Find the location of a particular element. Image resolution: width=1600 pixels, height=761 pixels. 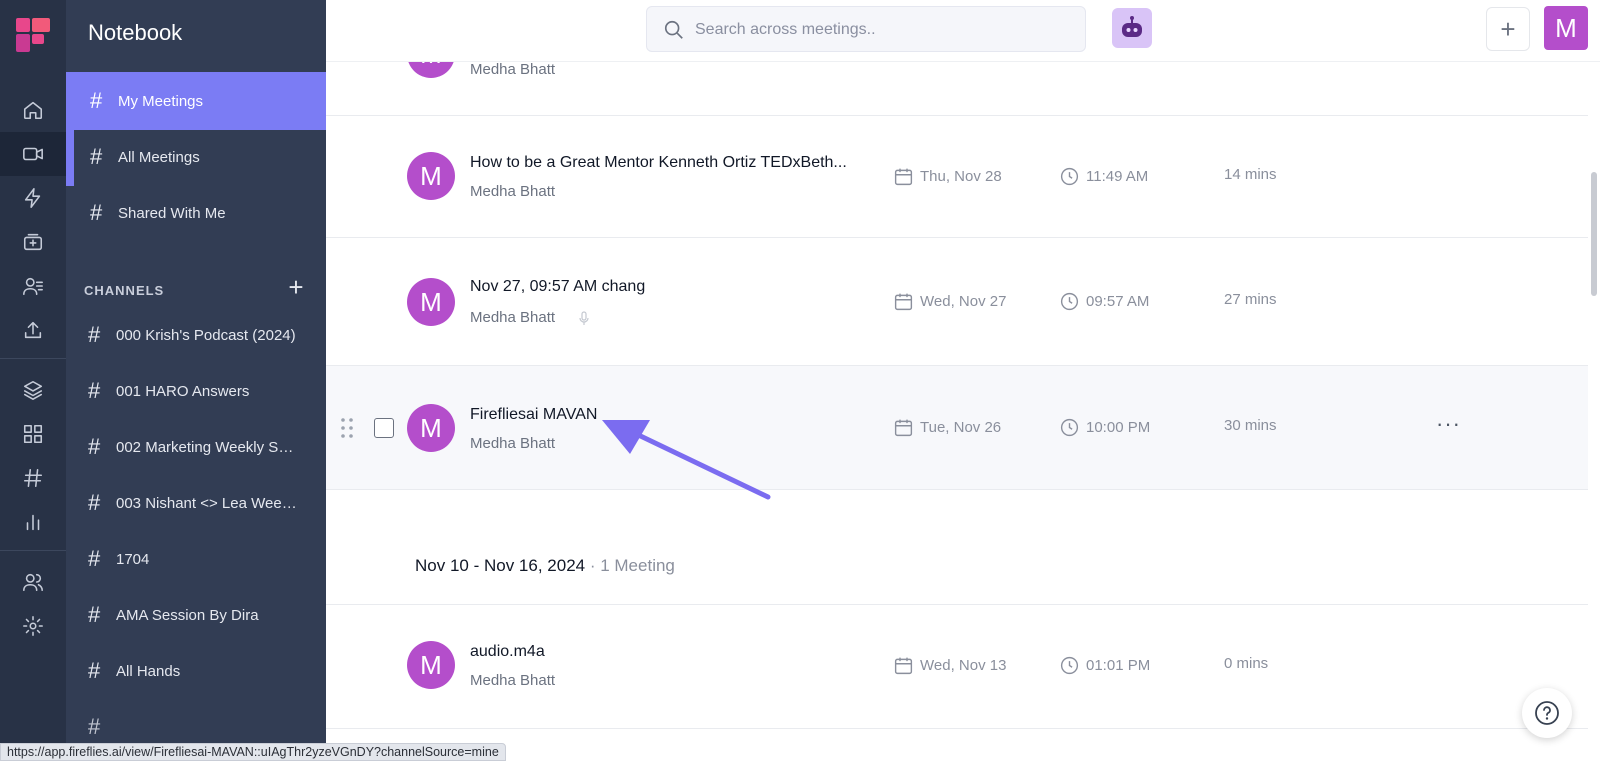

icon-rail is located at coordinates (33, 380).